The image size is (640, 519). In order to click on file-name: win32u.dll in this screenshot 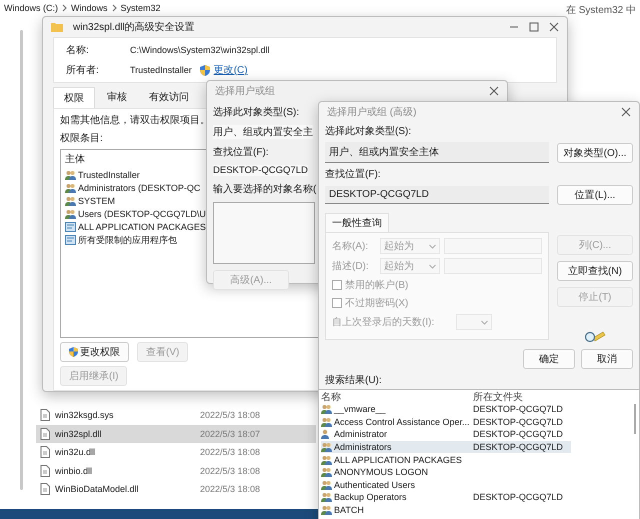, I will do `click(75, 452)`.